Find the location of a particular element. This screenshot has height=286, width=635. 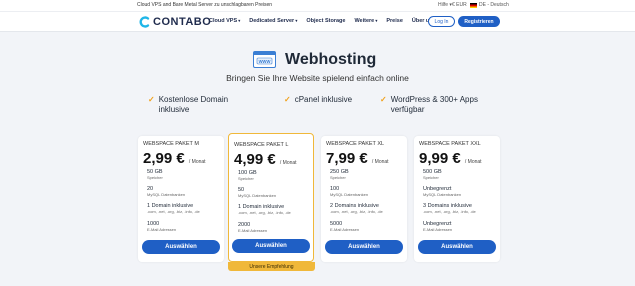

spec-storage: 250 GB Speicher is located at coordinates (339, 175).